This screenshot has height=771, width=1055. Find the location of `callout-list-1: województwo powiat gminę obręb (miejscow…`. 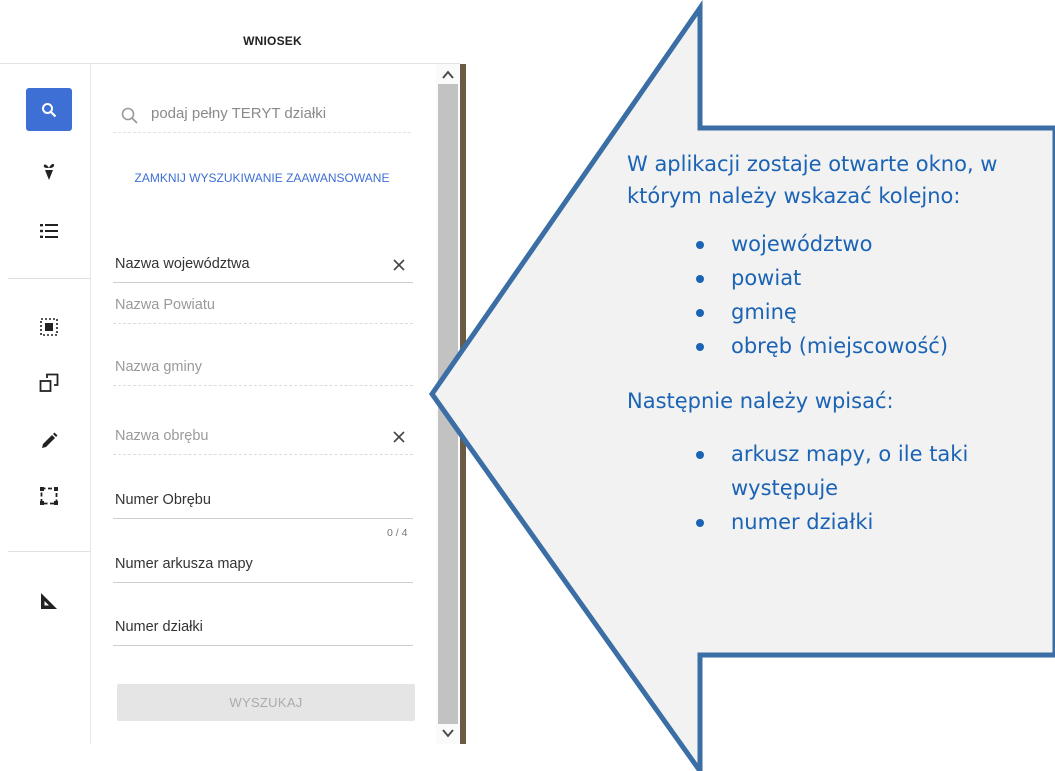

callout-list-1: województwo powiat gminę obręb (miejscow… is located at coordinates (841, 295).